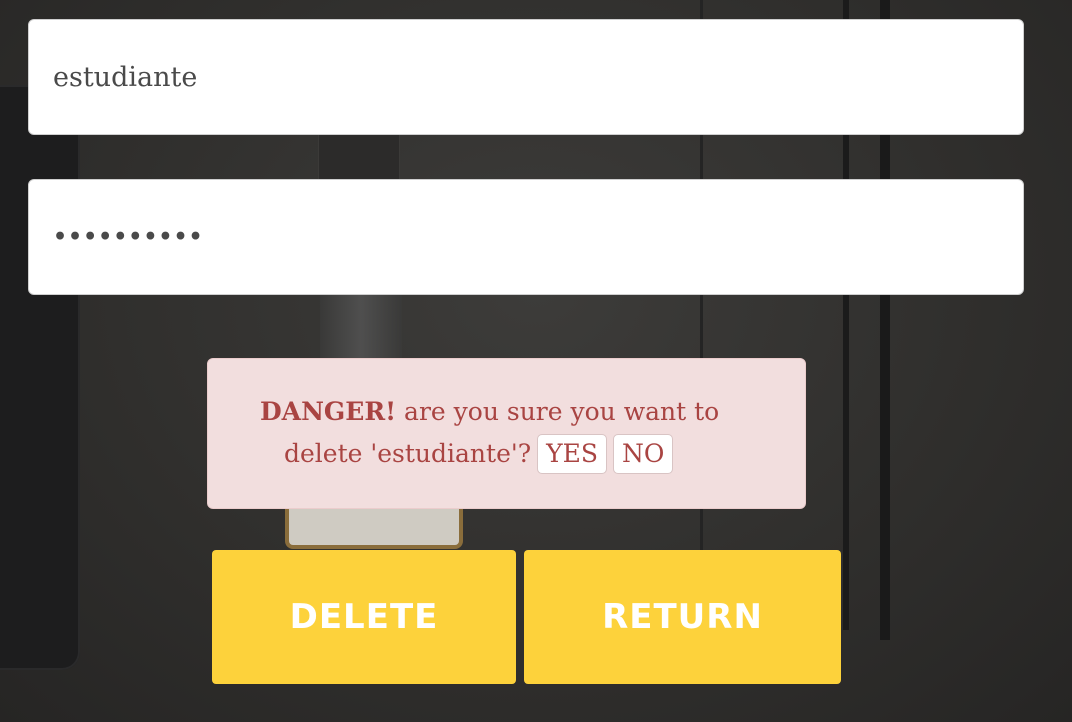 The width and height of the screenshot is (1072, 722). What do you see at coordinates (526, 77) in the screenshot?
I see `username-field: estudiante` at bounding box center [526, 77].